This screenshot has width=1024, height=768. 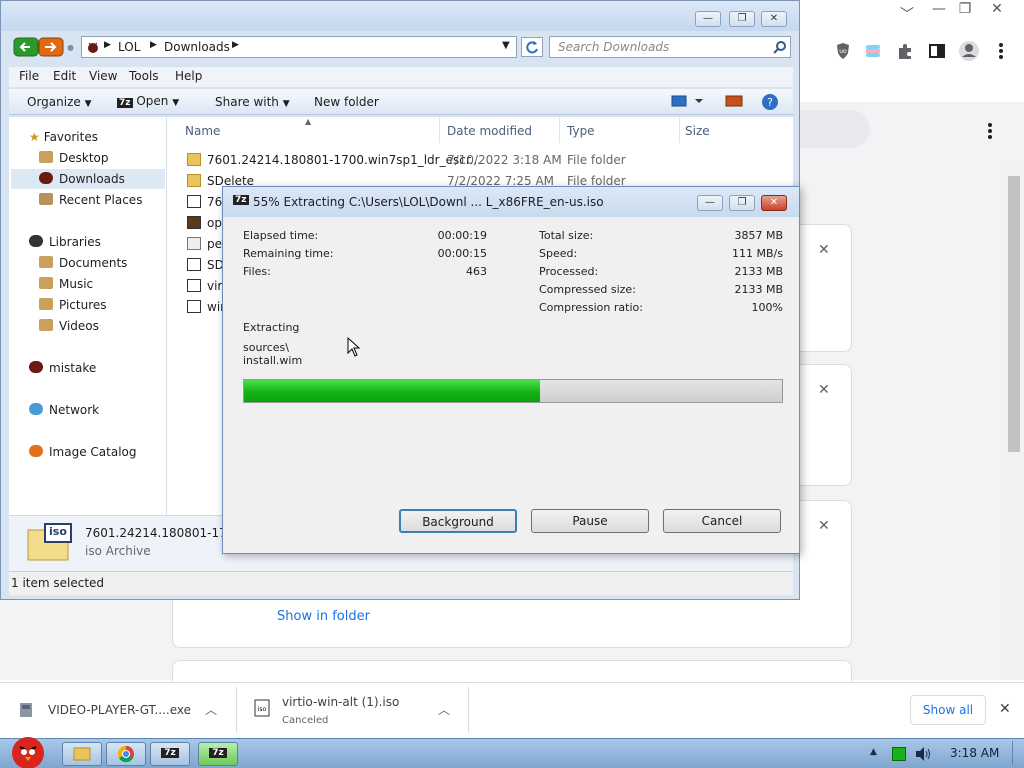 I want to click on new-folder-button: New folder, so click(x=346, y=102).